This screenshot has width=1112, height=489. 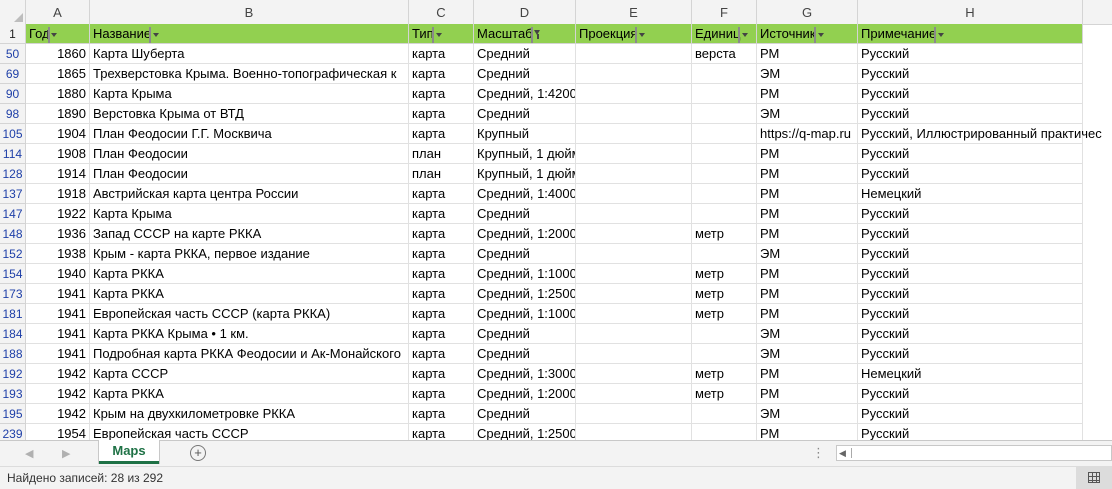 What do you see at coordinates (58, 54) in the screenshot?
I see `cell-a: 1860` at bounding box center [58, 54].